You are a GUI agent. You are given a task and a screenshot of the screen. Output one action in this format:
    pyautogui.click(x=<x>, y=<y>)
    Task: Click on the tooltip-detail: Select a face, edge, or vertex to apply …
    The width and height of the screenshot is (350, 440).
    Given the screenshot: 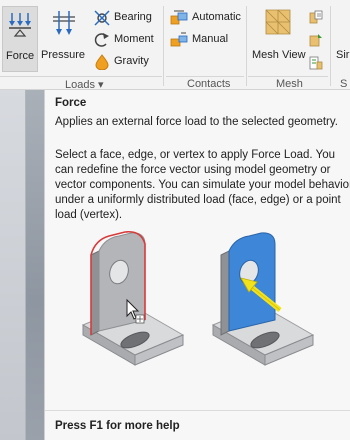 What is the action you would take?
    pyautogui.click(x=202, y=185)
    